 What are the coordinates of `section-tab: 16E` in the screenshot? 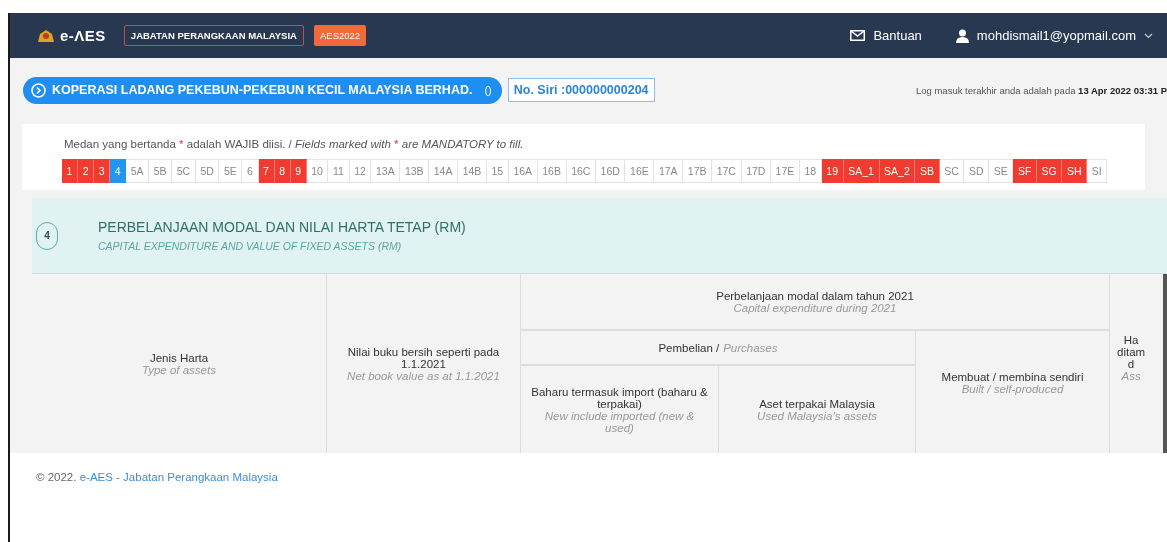 It's located at (640, 171).